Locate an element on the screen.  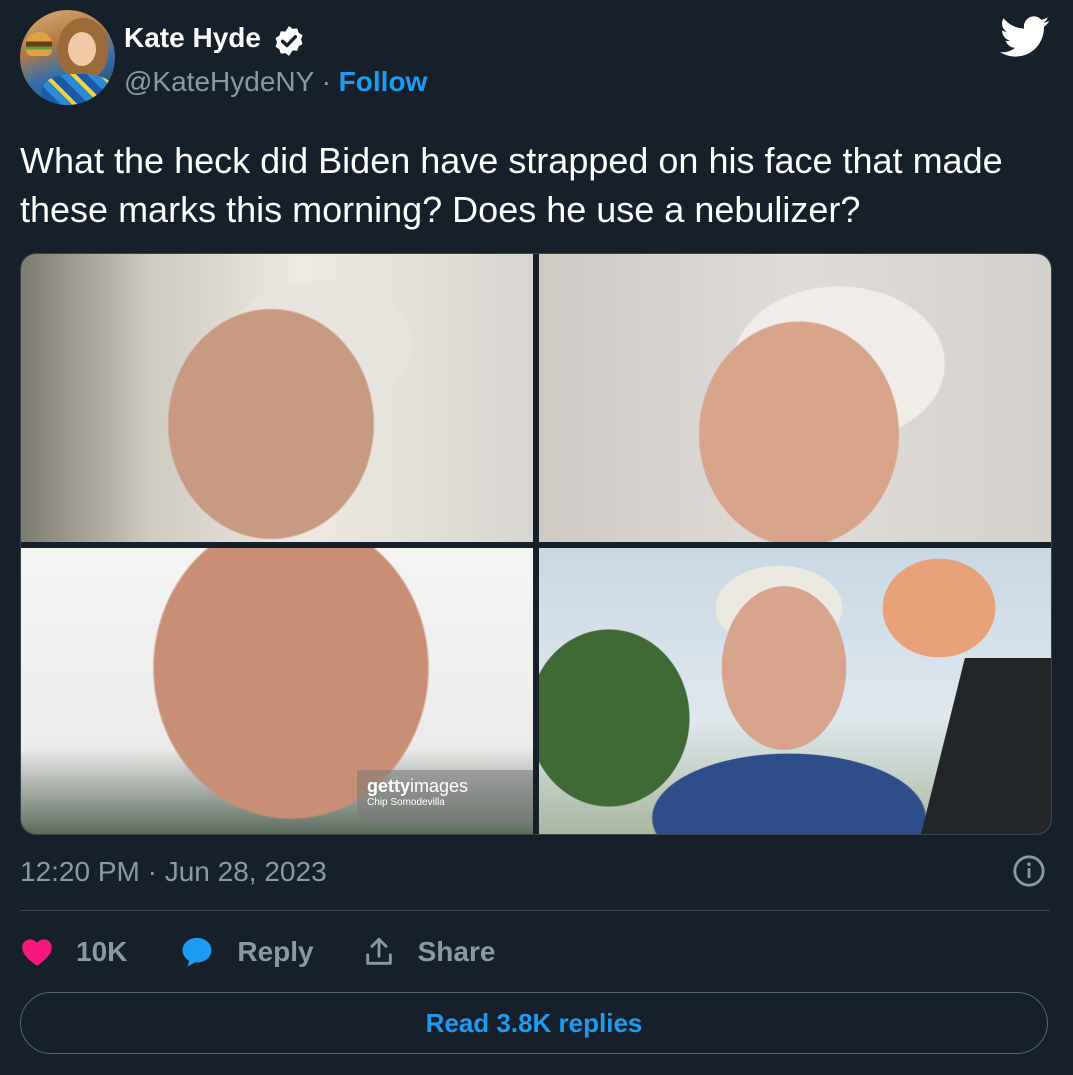
getty-credit: Chip Somodevilla is located at coordinates (406, 802).